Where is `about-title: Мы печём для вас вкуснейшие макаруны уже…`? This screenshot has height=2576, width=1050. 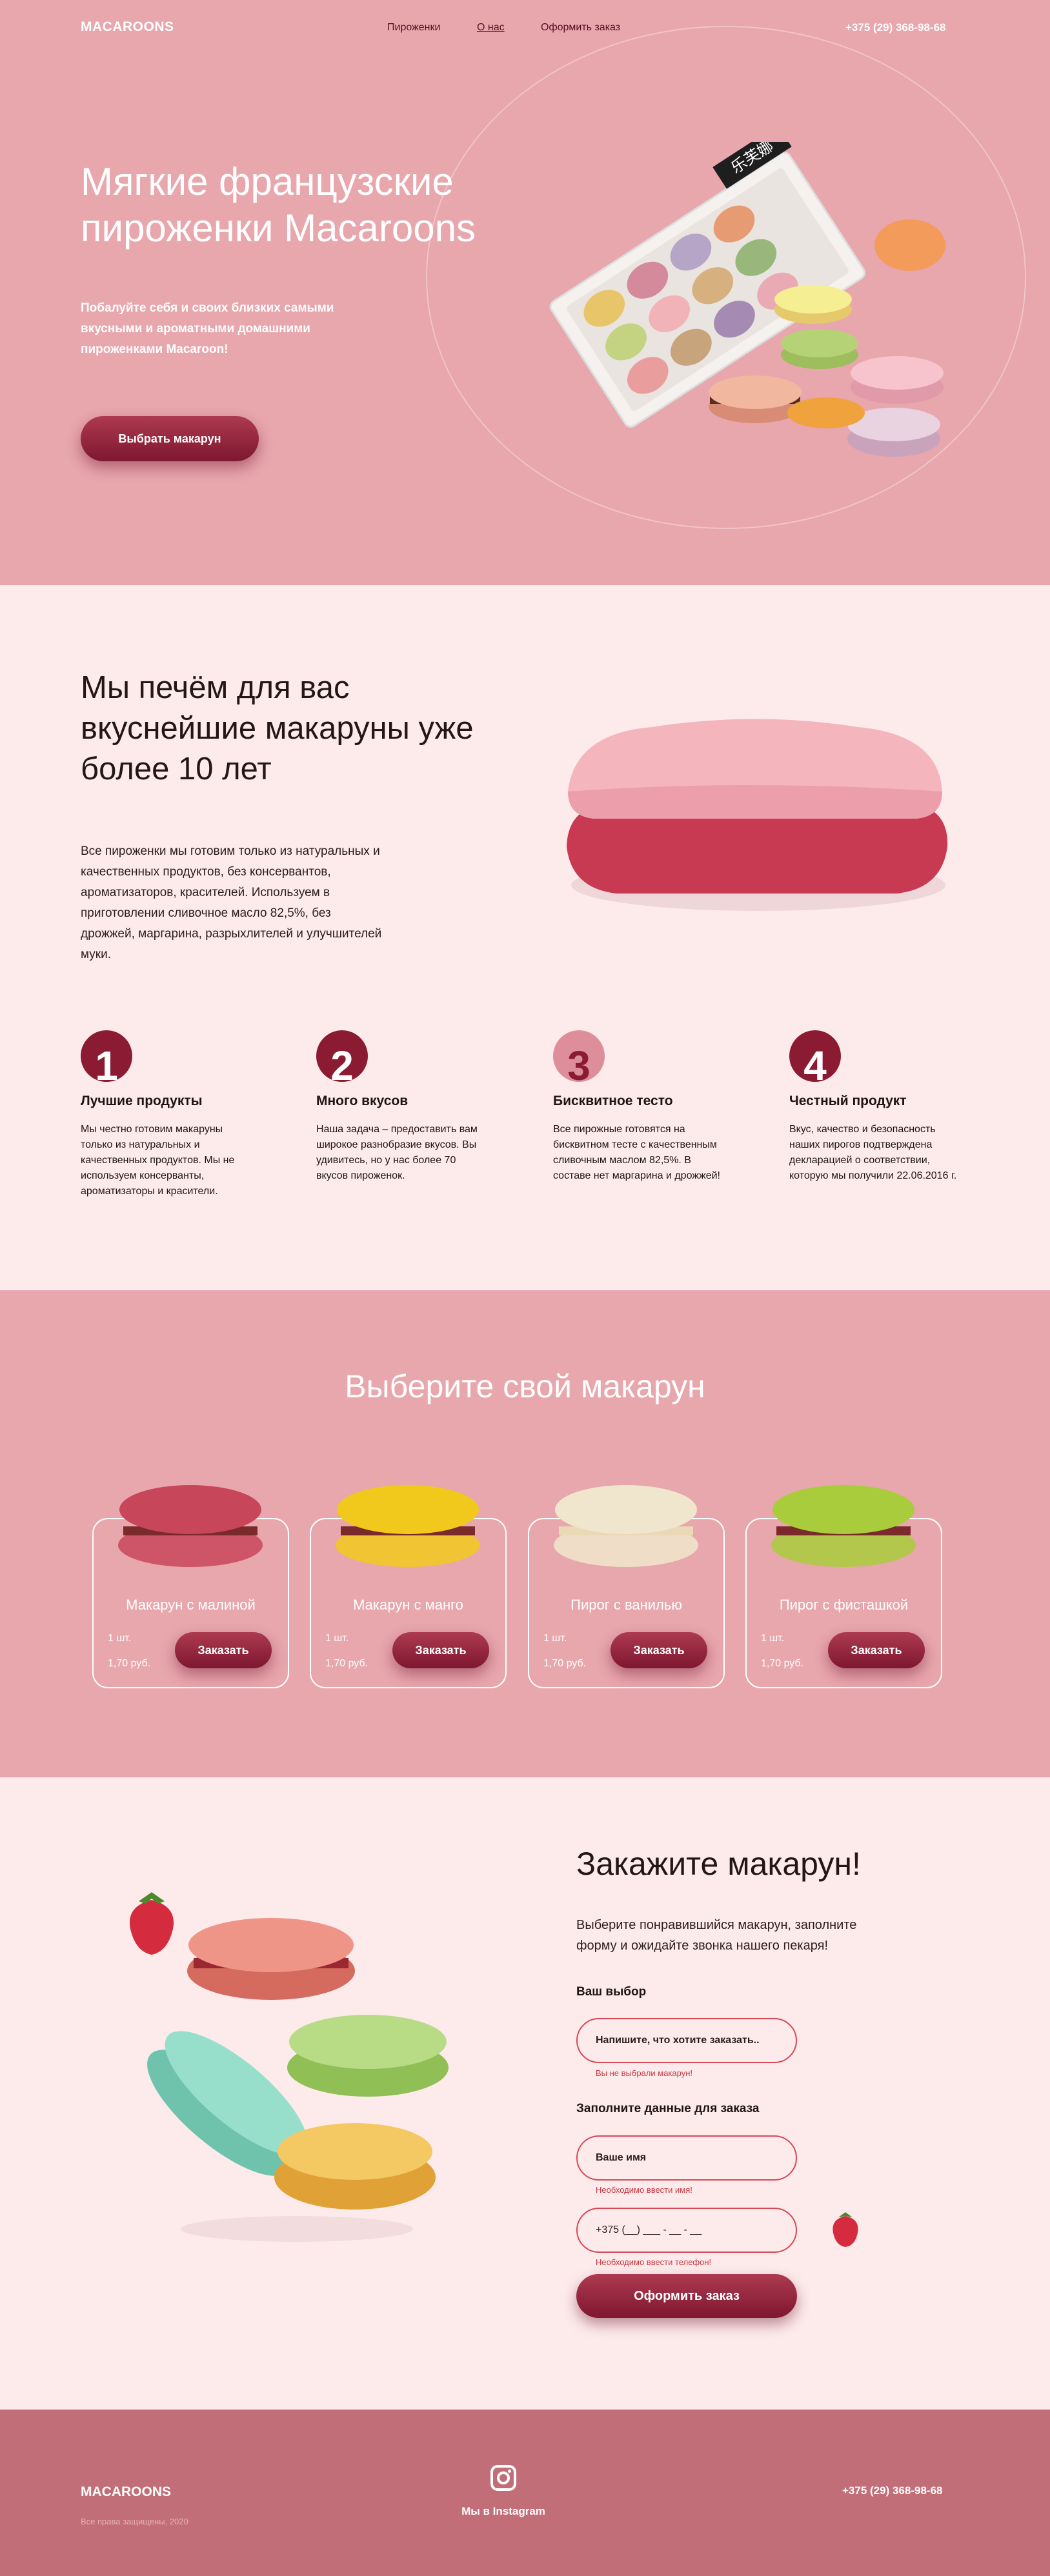
about-title: Мы печём для вас вкуснейшие макаруны уже… is located at coordinates (277, 728).